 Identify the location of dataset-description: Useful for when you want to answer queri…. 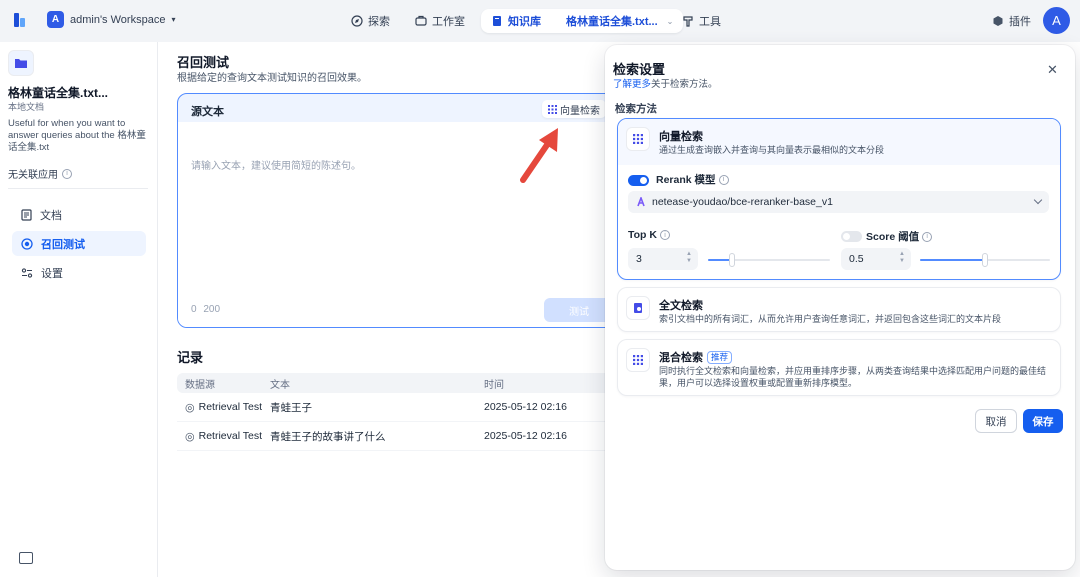
(77, 135).